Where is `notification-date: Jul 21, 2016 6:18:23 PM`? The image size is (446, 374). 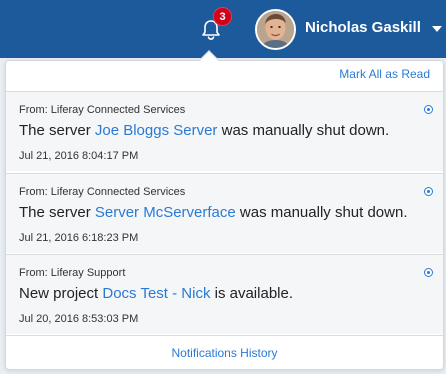 notification-date: Jul 21, 2016 6:18:23 PM is located at coordinates (79, 238).